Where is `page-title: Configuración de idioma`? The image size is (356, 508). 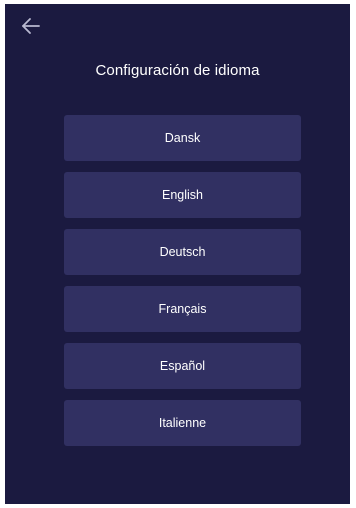
page-title: Configuración de idioma is located at coordinates (177, 70).